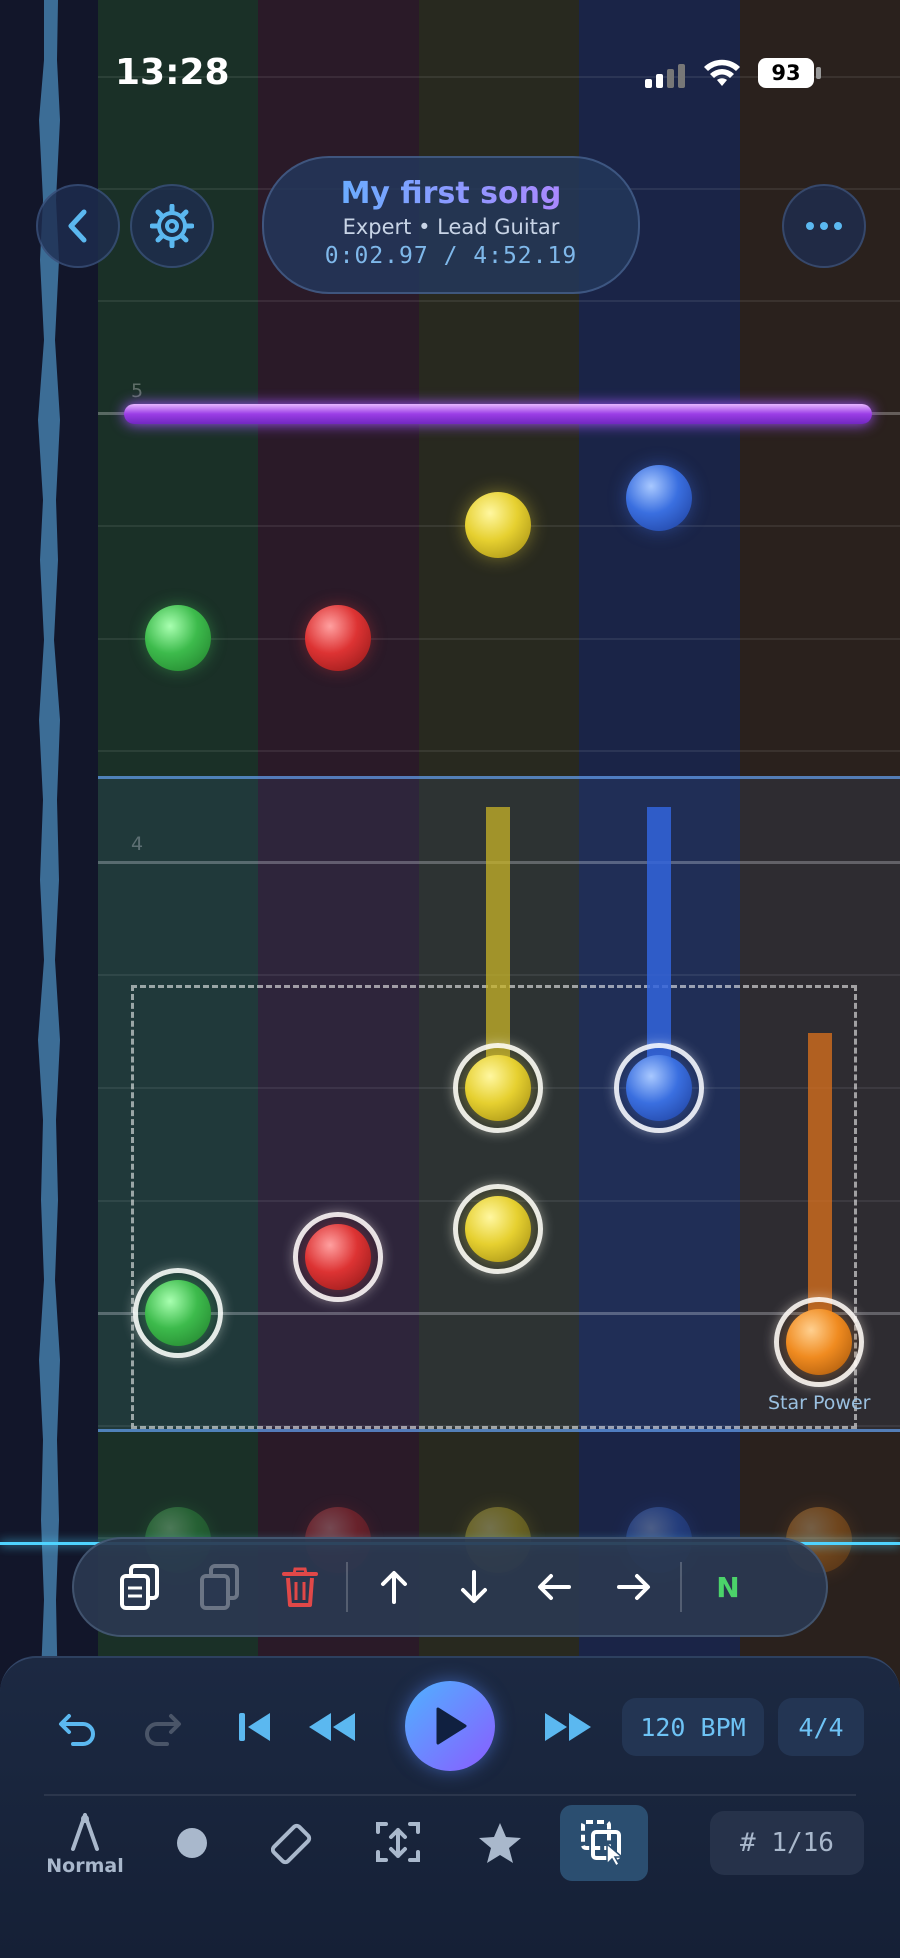 Image resolution: width=900 pixels, height=1958 pixels. I want to click on paste-icon, so click(219, 1587).